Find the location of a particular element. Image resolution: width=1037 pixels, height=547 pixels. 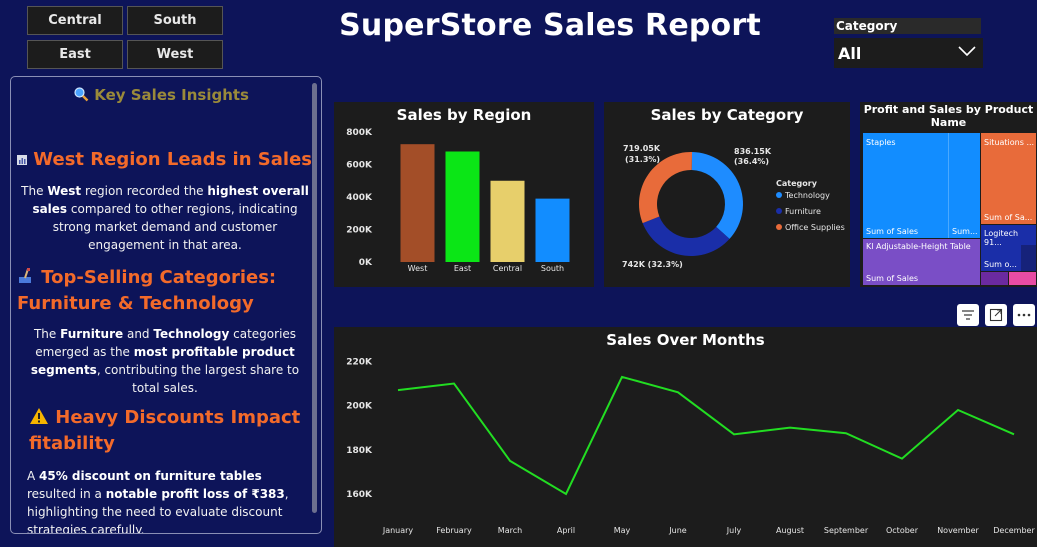

insights-scrollbar is located at coordinates (314, 298).